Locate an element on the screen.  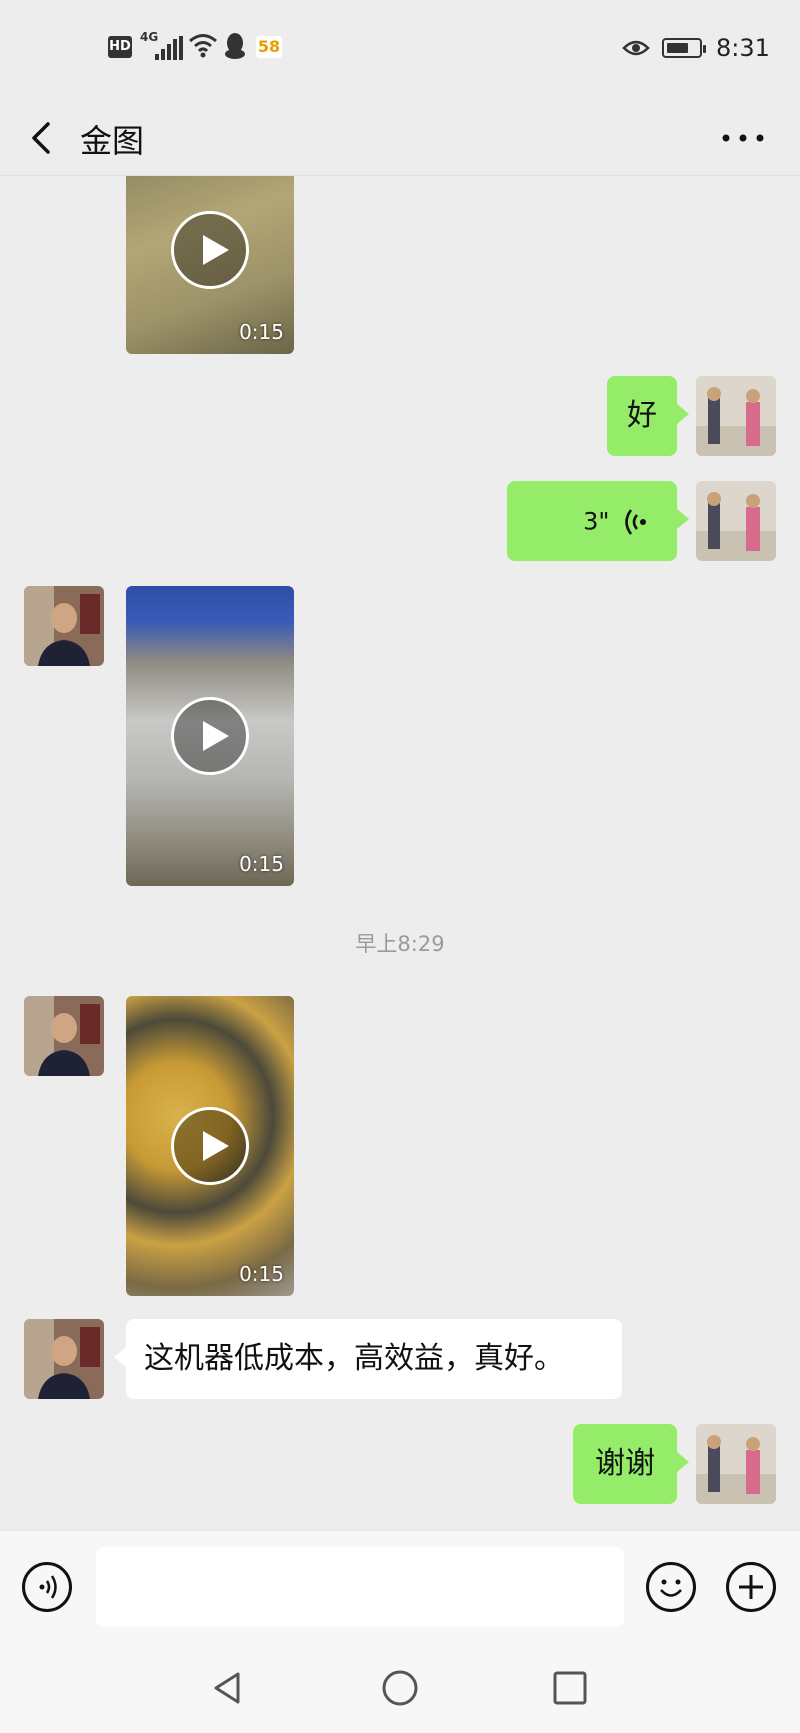
input-bar is located at coordinates (400, 1590).